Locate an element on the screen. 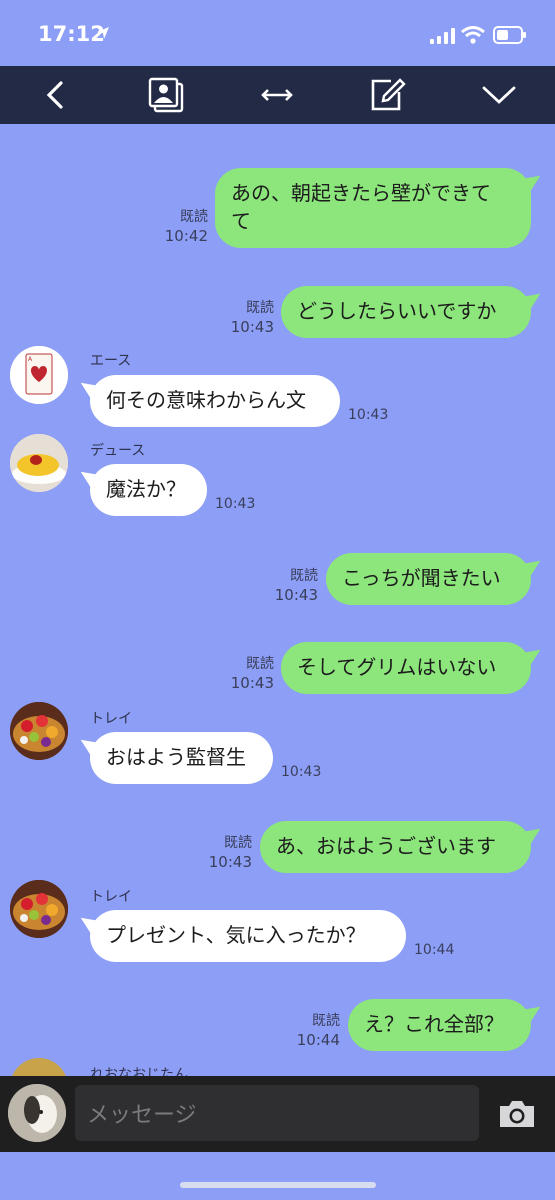 Image resolution: width=555 pixels, height=1200 pixels. incoming-message-bubble: 何その意味わからん文 is located at coordinates (215, 401).